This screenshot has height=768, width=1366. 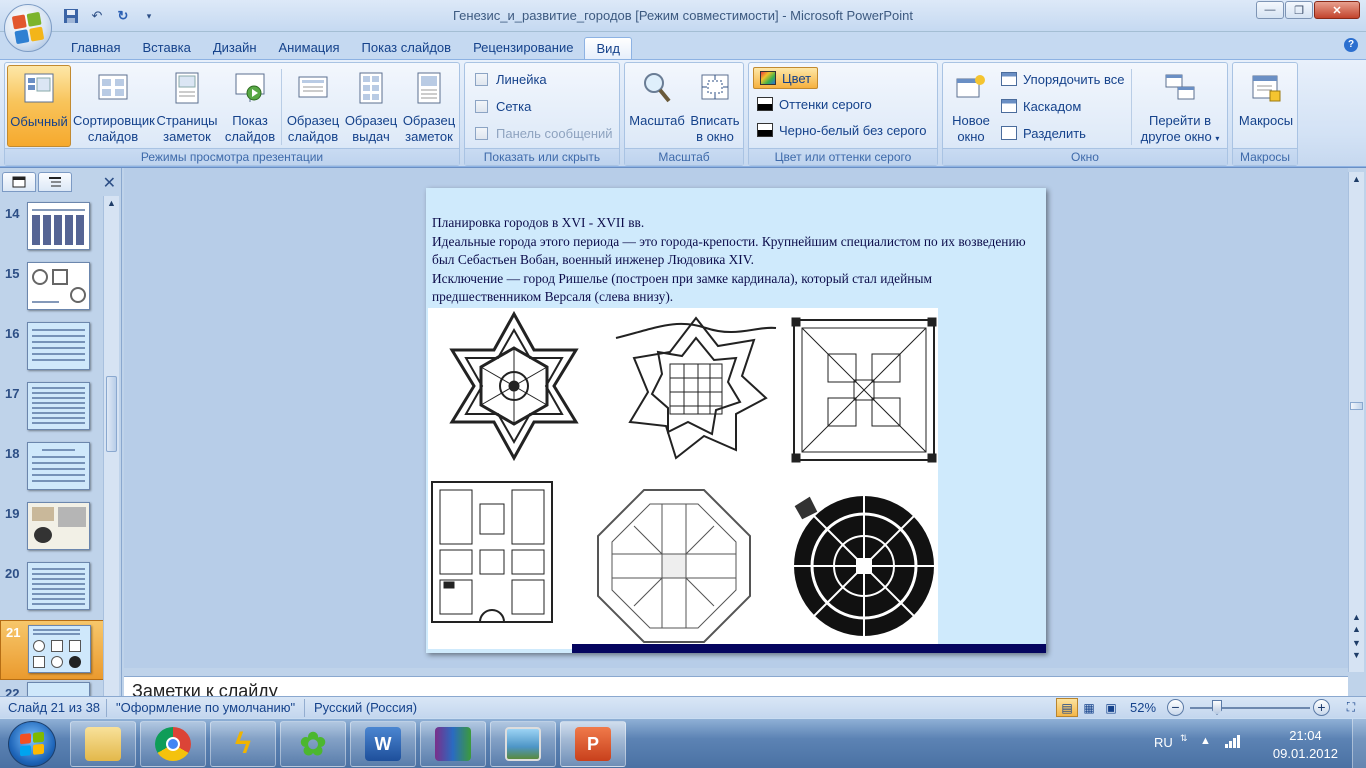 What do you see at coordinates (503, 106) in the screenshot?
I see `grid-checkbox: Сетка` at bounding box center [503, 106].